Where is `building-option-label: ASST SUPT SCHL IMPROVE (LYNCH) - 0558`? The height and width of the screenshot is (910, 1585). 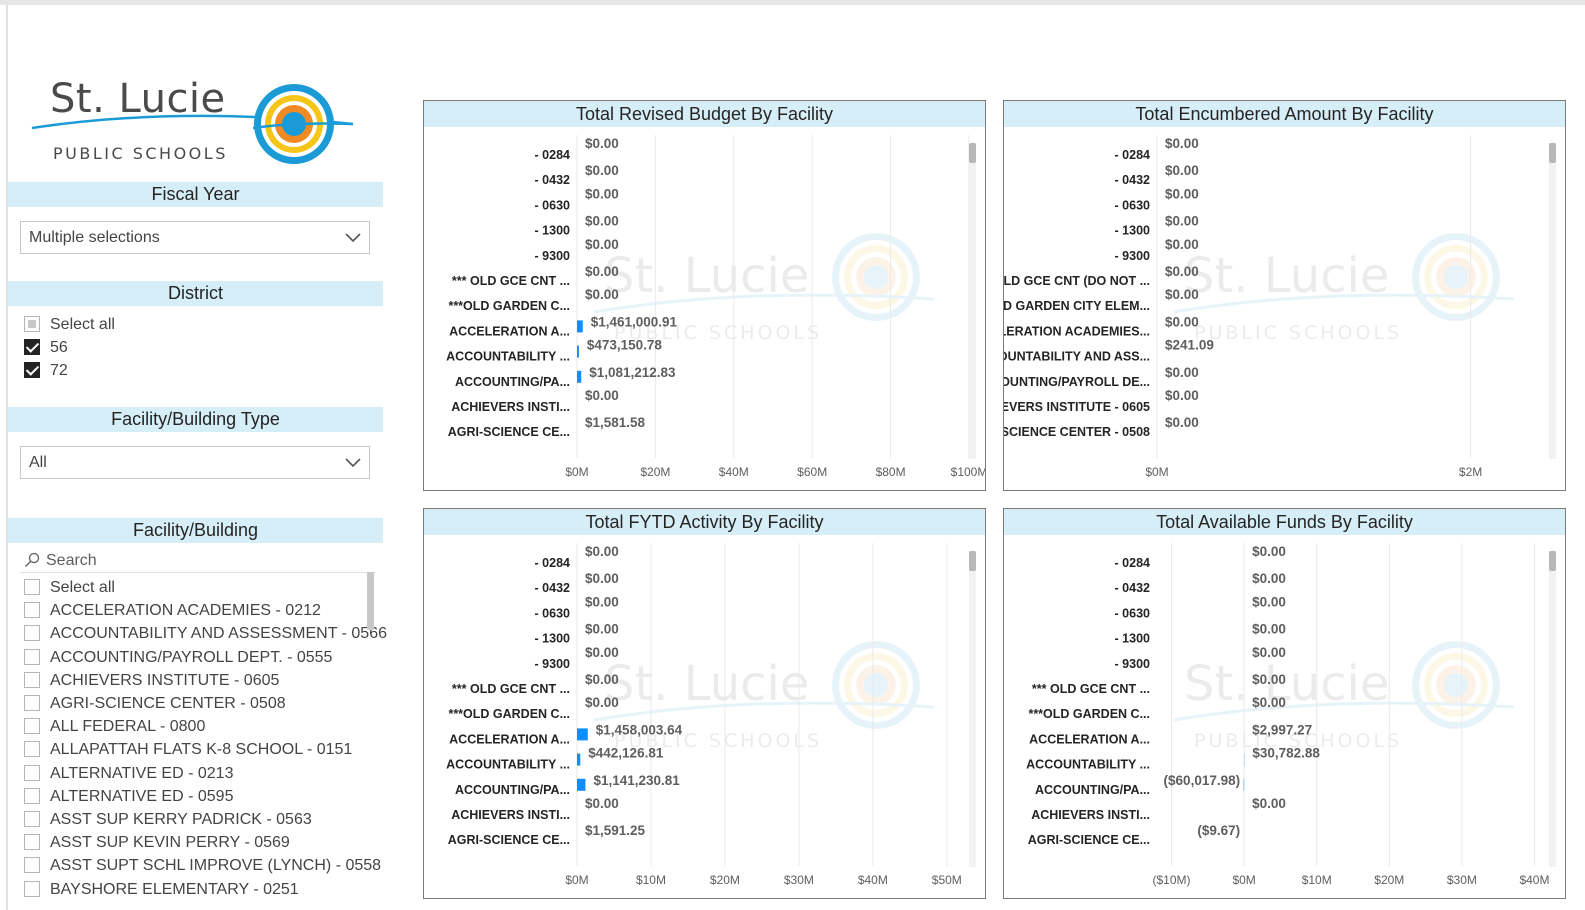 building-option-label: ASST SUPT SCHL IMPROVE (LYNCH) - 0558 is located at coordinates (216, 866).